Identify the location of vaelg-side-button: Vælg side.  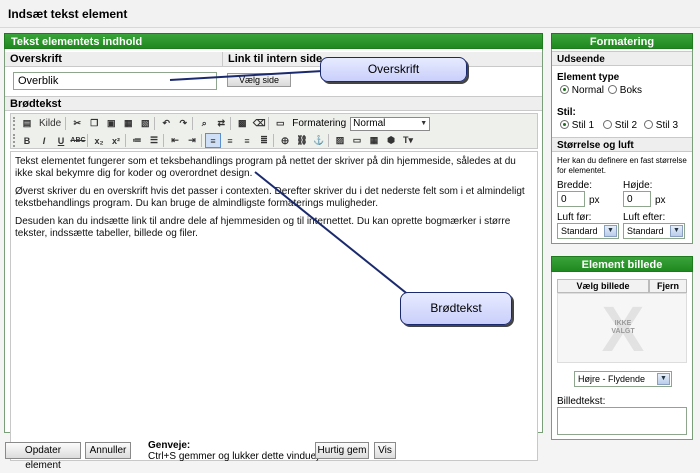
(259, 80).